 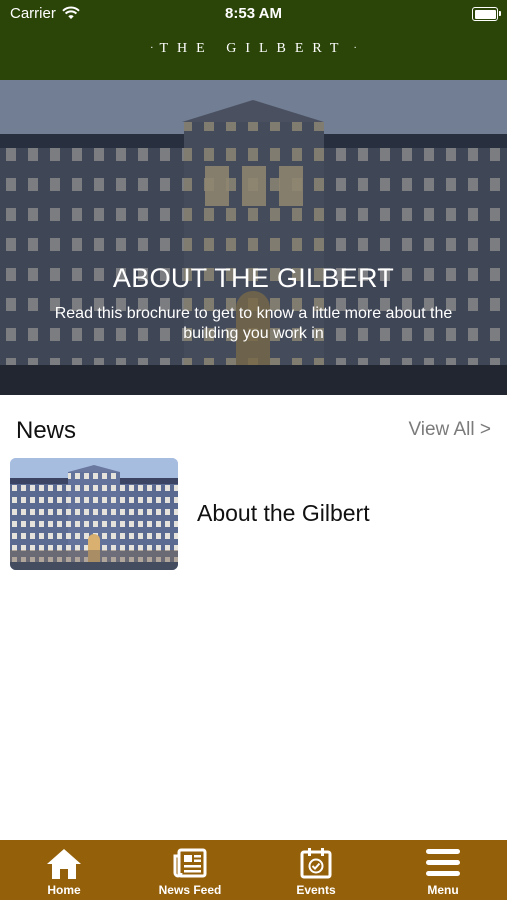 What do you see at coordinates (486, 14) in the screenshot?
I see `battery-icon` at bounding box center [486, 14].